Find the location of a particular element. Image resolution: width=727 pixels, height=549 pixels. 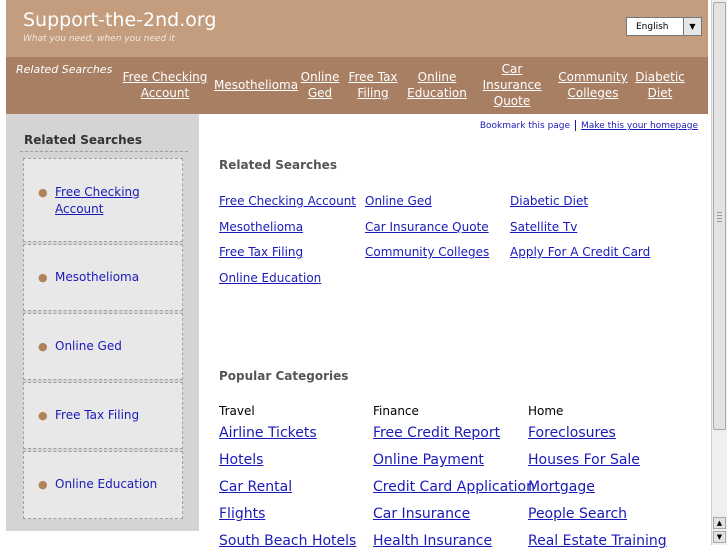

language-value: English is located at coordinates (652, 27).